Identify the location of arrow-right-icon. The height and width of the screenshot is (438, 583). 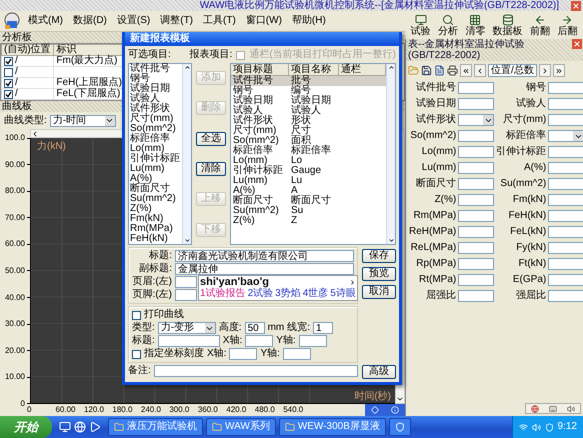
(352, 282).